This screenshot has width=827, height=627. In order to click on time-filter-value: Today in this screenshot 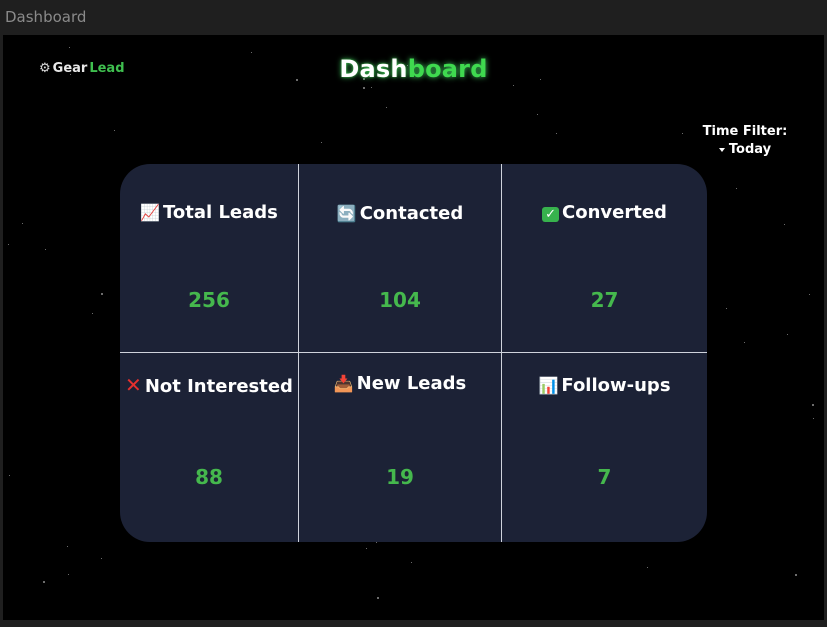, I will do `click(750, 149)`.